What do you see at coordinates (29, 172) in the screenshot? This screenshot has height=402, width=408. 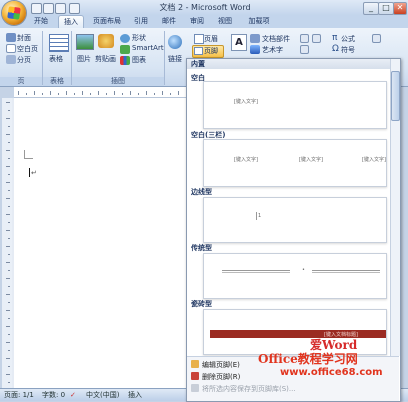 I see `text-cursor` at bounding box center [29, 172].